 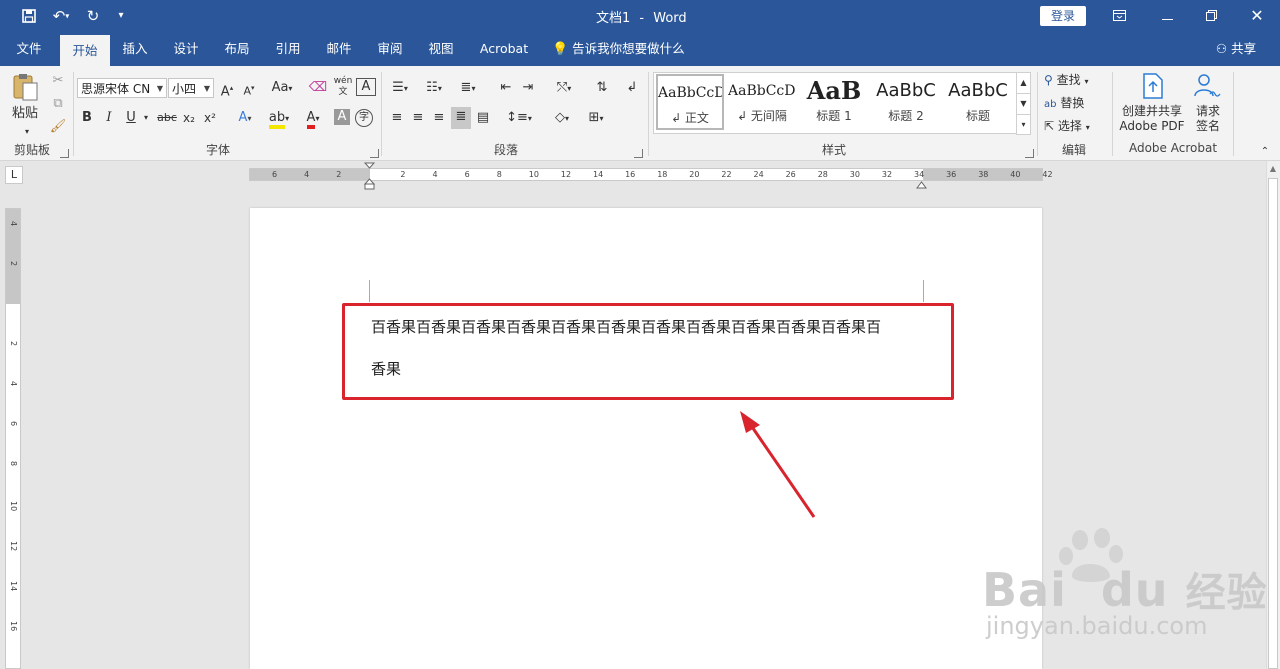 I want to click on ruler-label: 28, so click(x=822, y=174).